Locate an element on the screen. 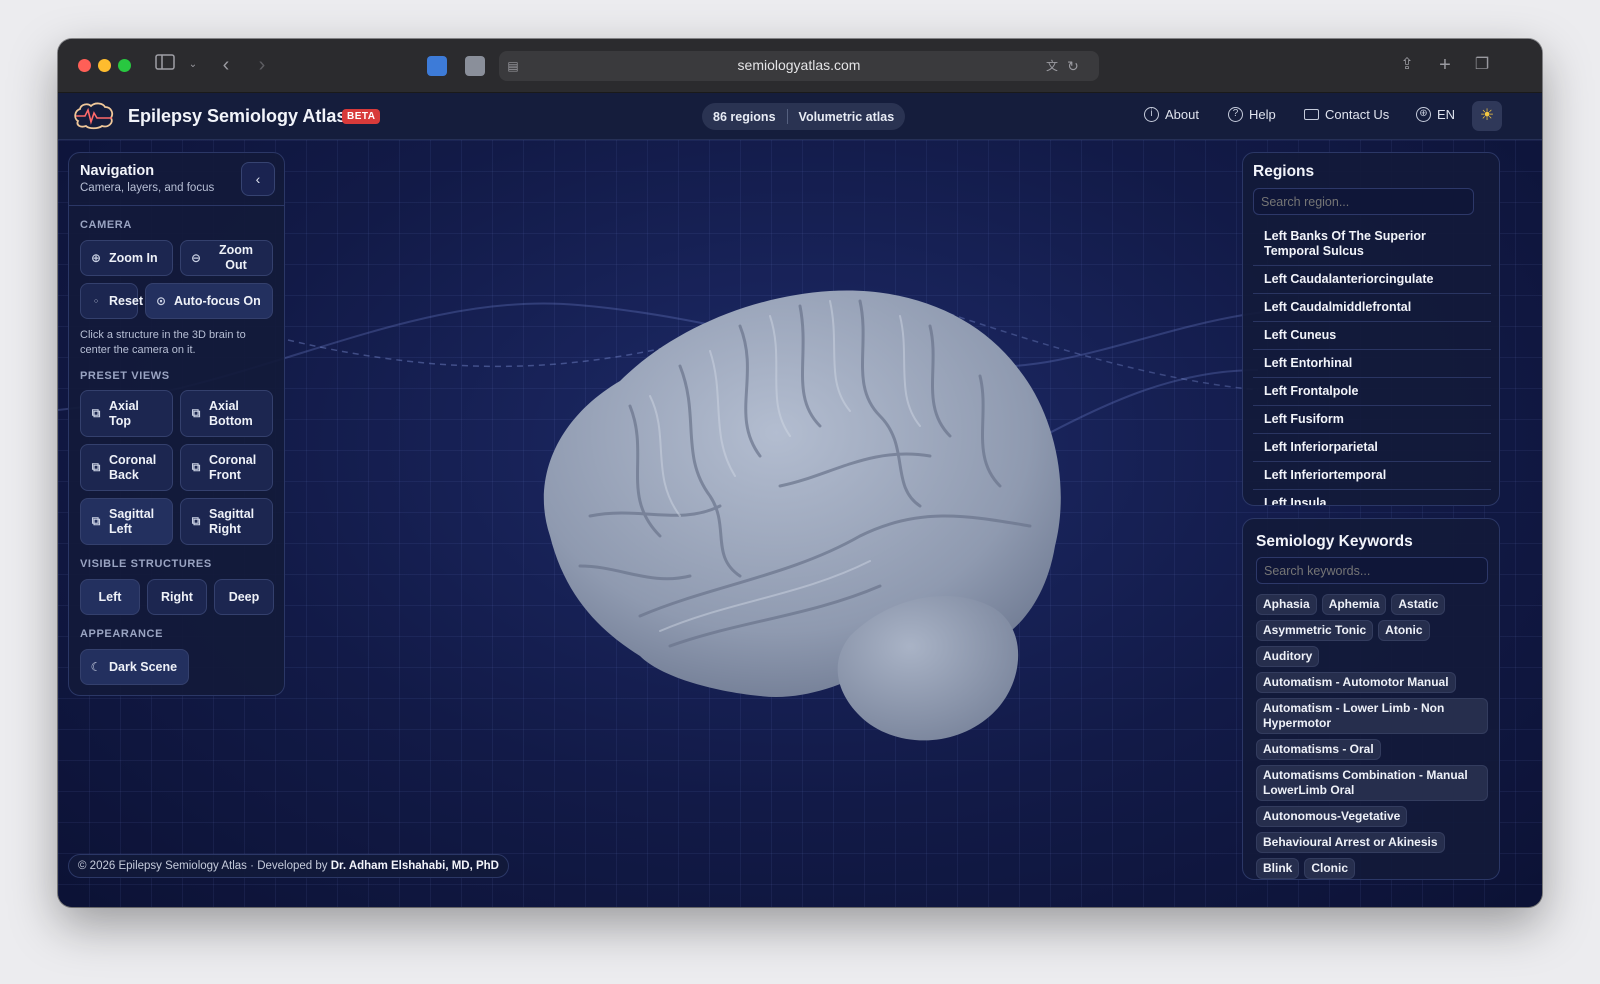  view-axial-top-button: ⧉ Axial Top is located at coordinates (126, 413).